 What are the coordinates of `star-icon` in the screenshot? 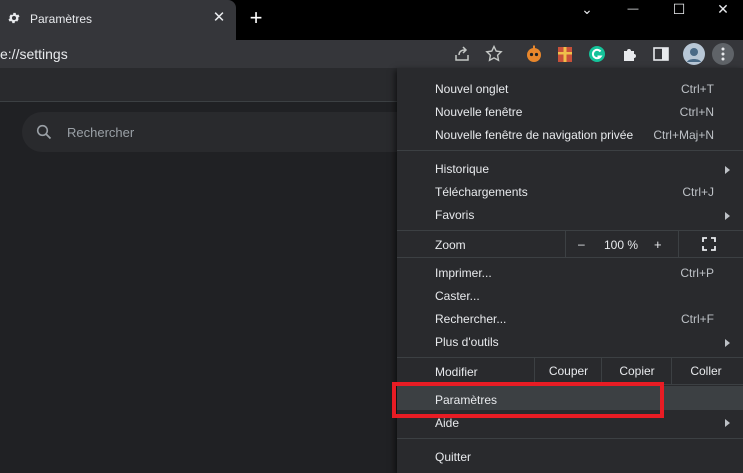 It's located at (494, 54).